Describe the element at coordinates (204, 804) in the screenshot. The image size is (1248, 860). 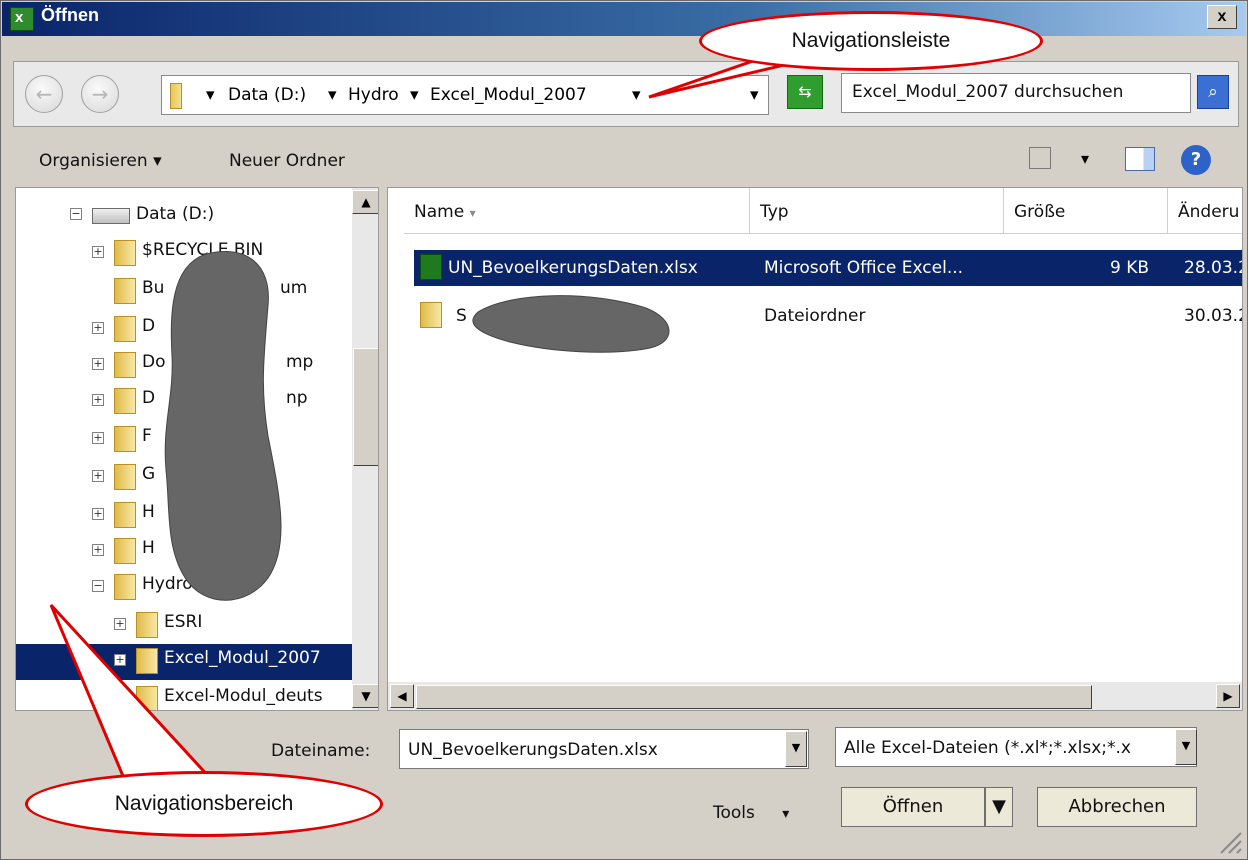
I see `callout-navigation-area: Navigationsbereich` at that location.